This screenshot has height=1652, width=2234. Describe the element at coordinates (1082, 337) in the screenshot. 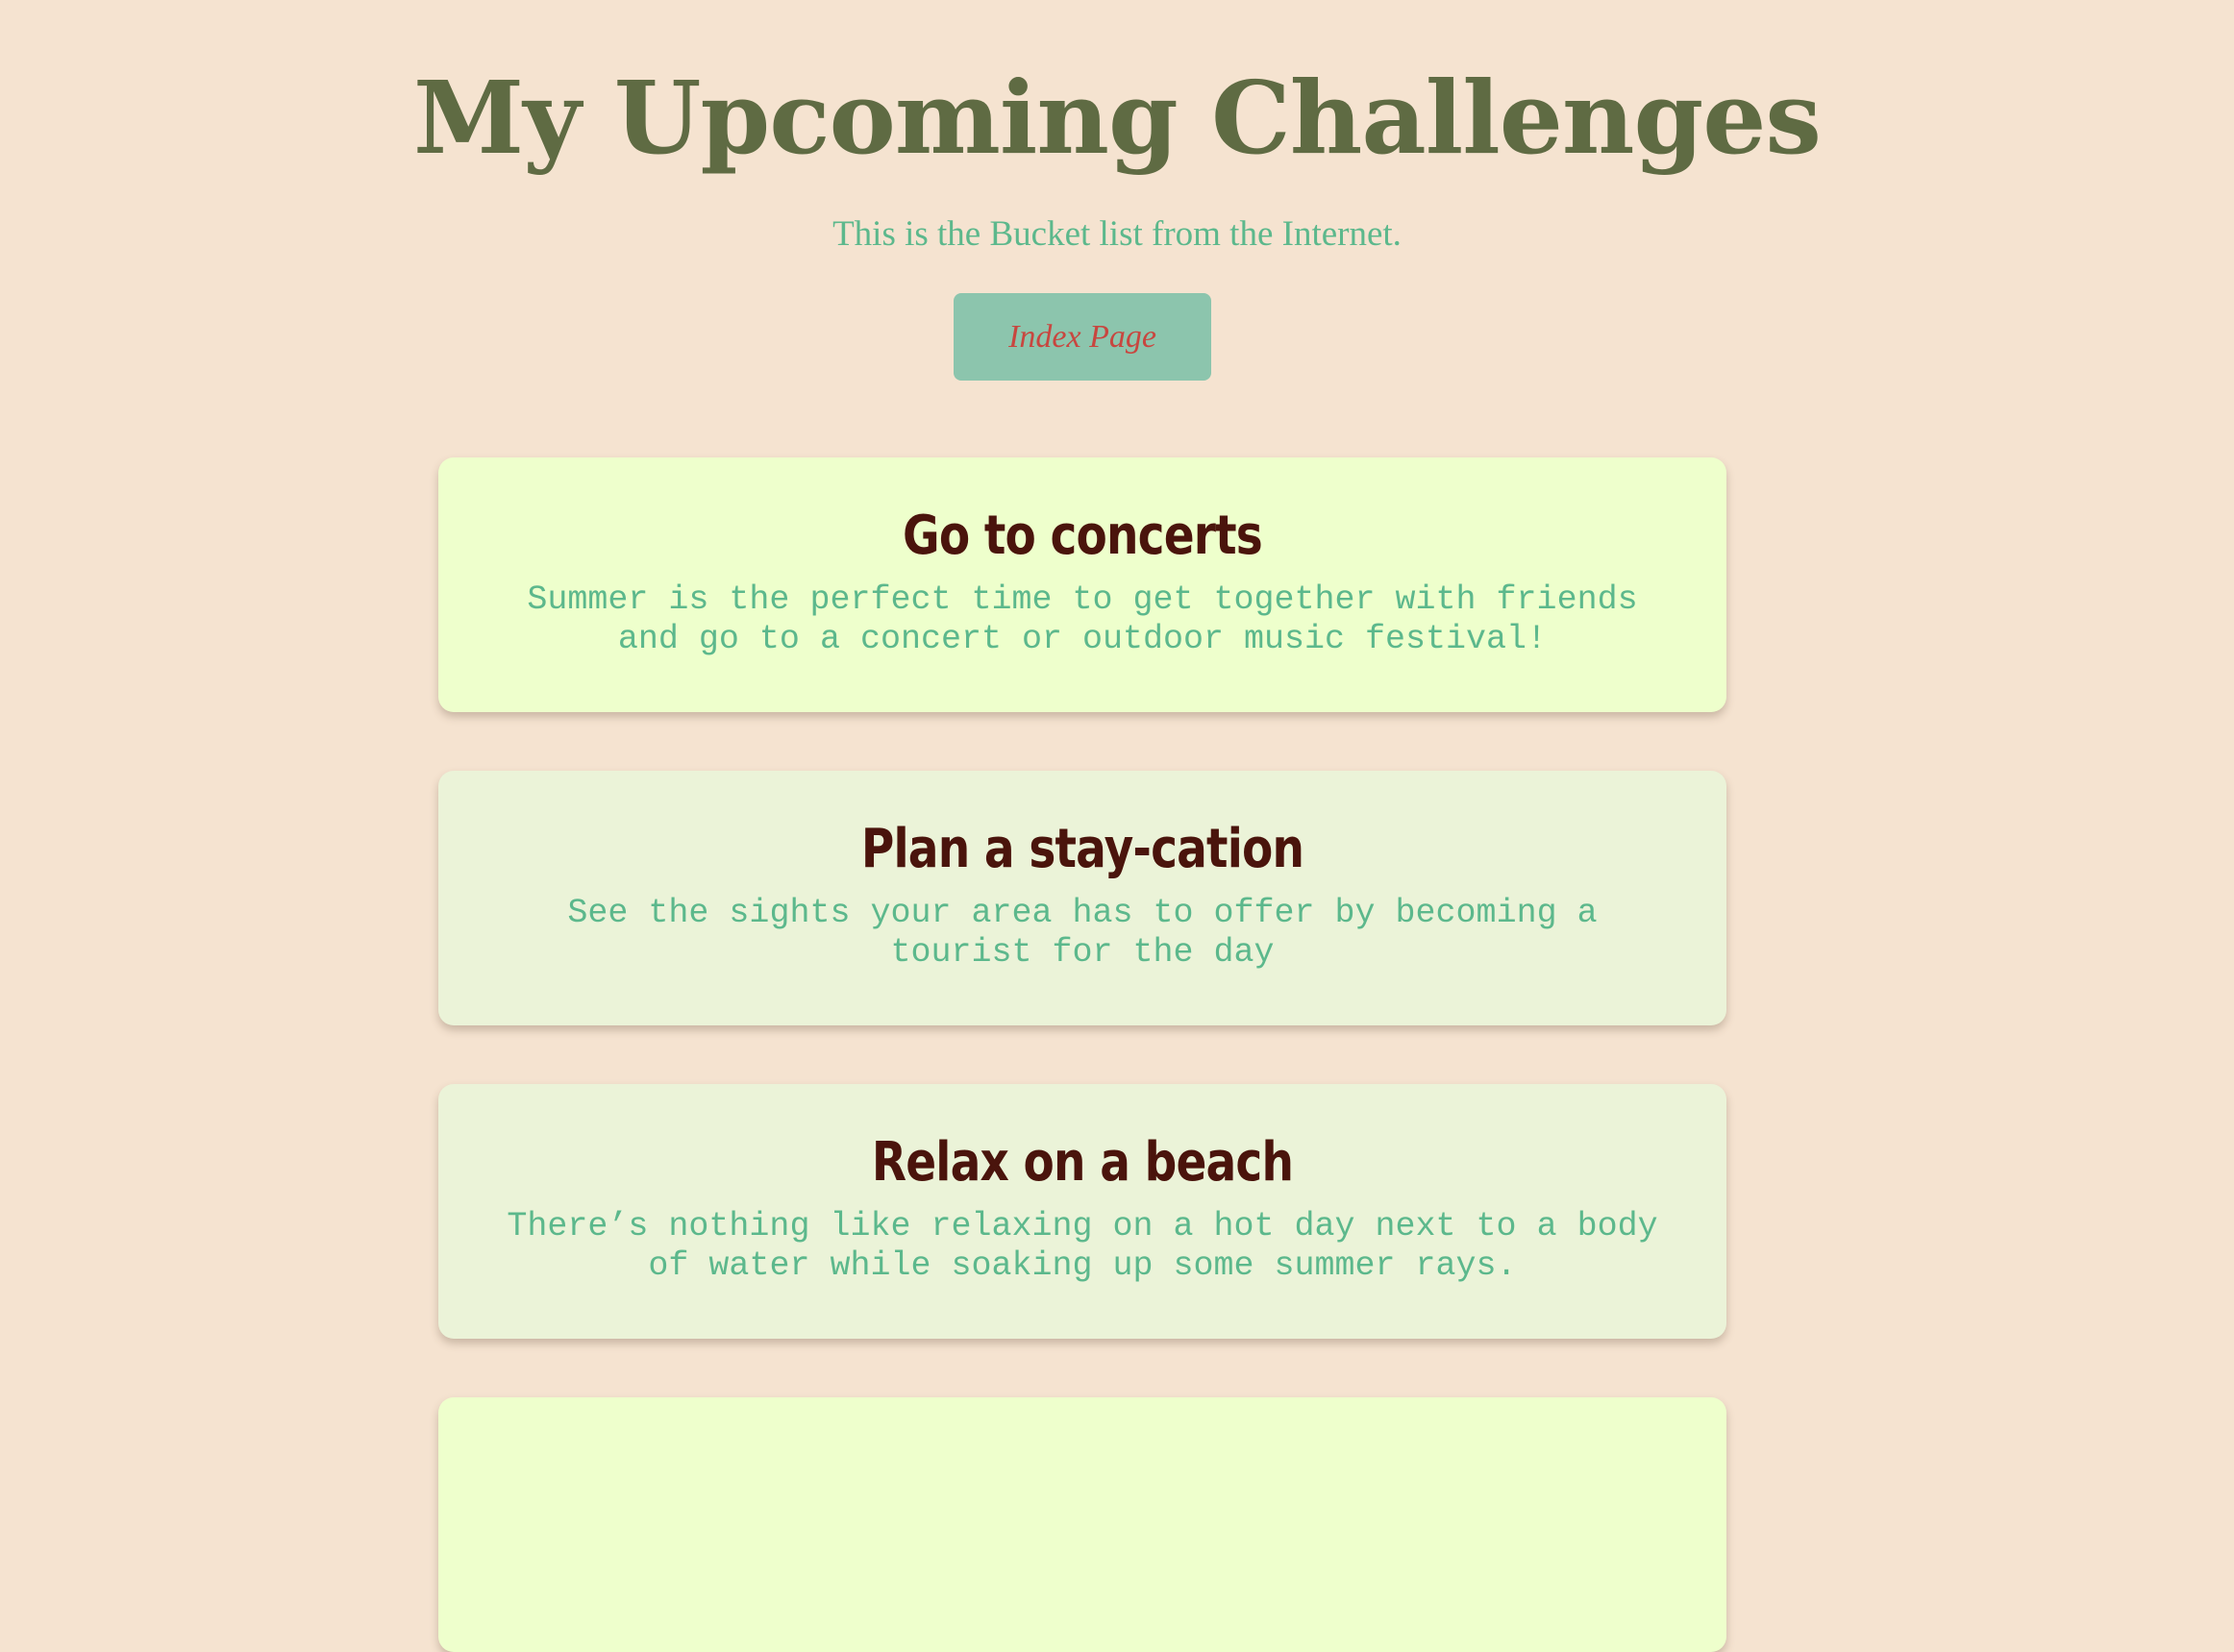

I see `index-page-button: Index Page` at that location.